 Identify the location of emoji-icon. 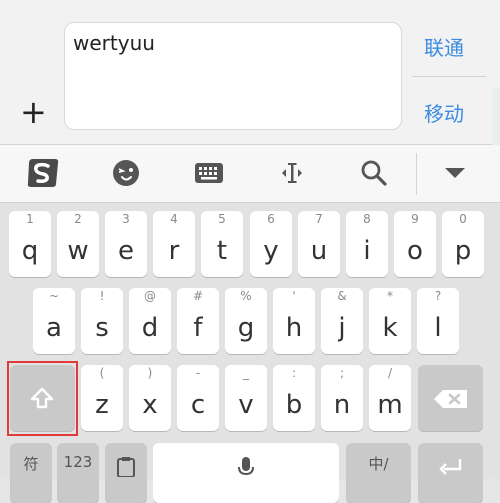
(126, 173).